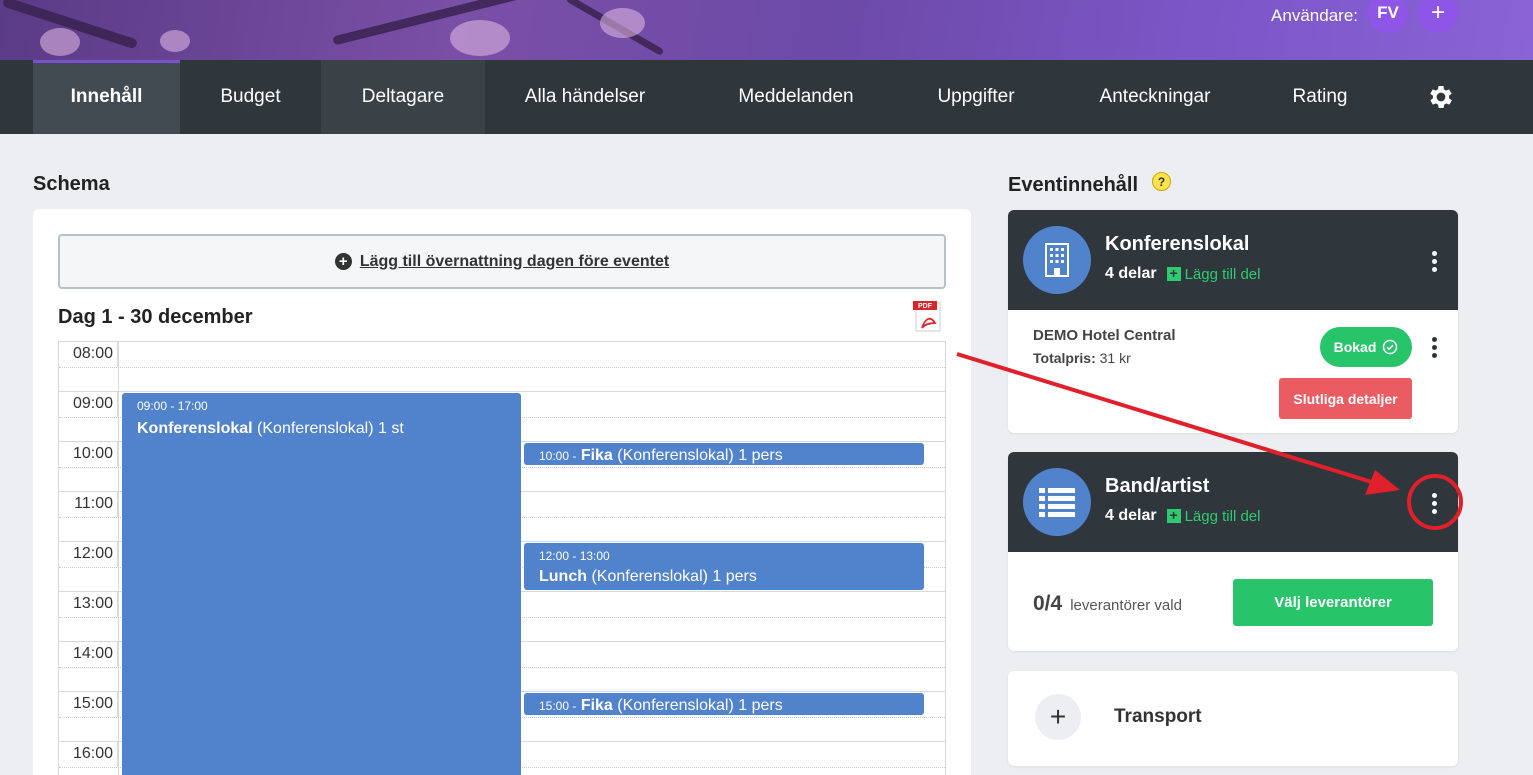 Image resolution: width=1533 pixels, height=775 pixels. Describe the element at coordinates (195, 428) in the screenshot. I see `event-name: Konferenslokal` at that location.